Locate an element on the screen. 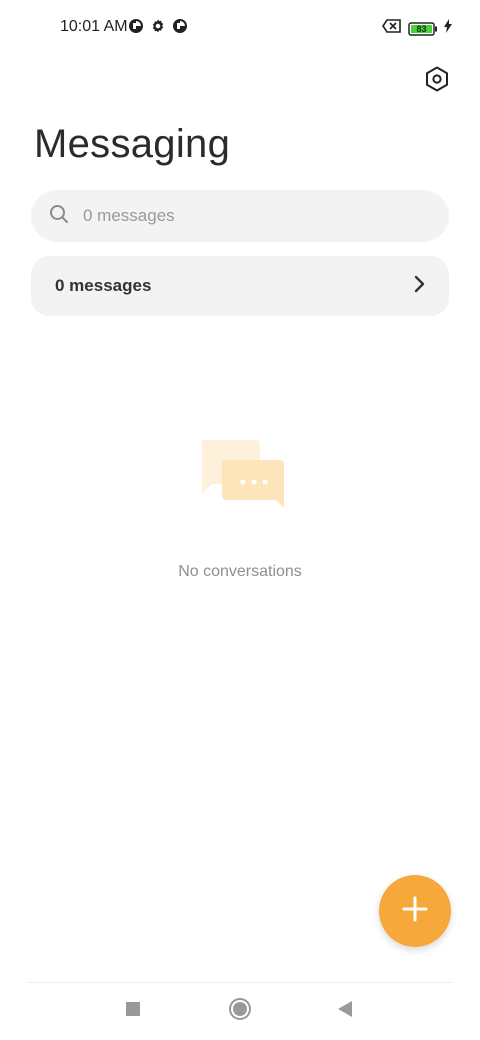  battery-icon: 83 is located at coordinates (423, 28).